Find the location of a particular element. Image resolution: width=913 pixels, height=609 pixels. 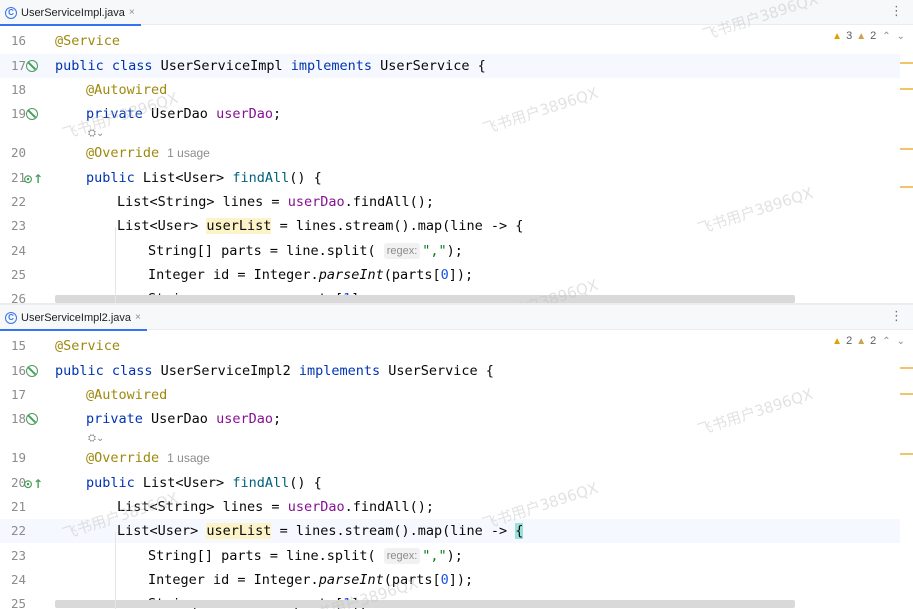

line-number: 19 is located at coordinates (19, 457).